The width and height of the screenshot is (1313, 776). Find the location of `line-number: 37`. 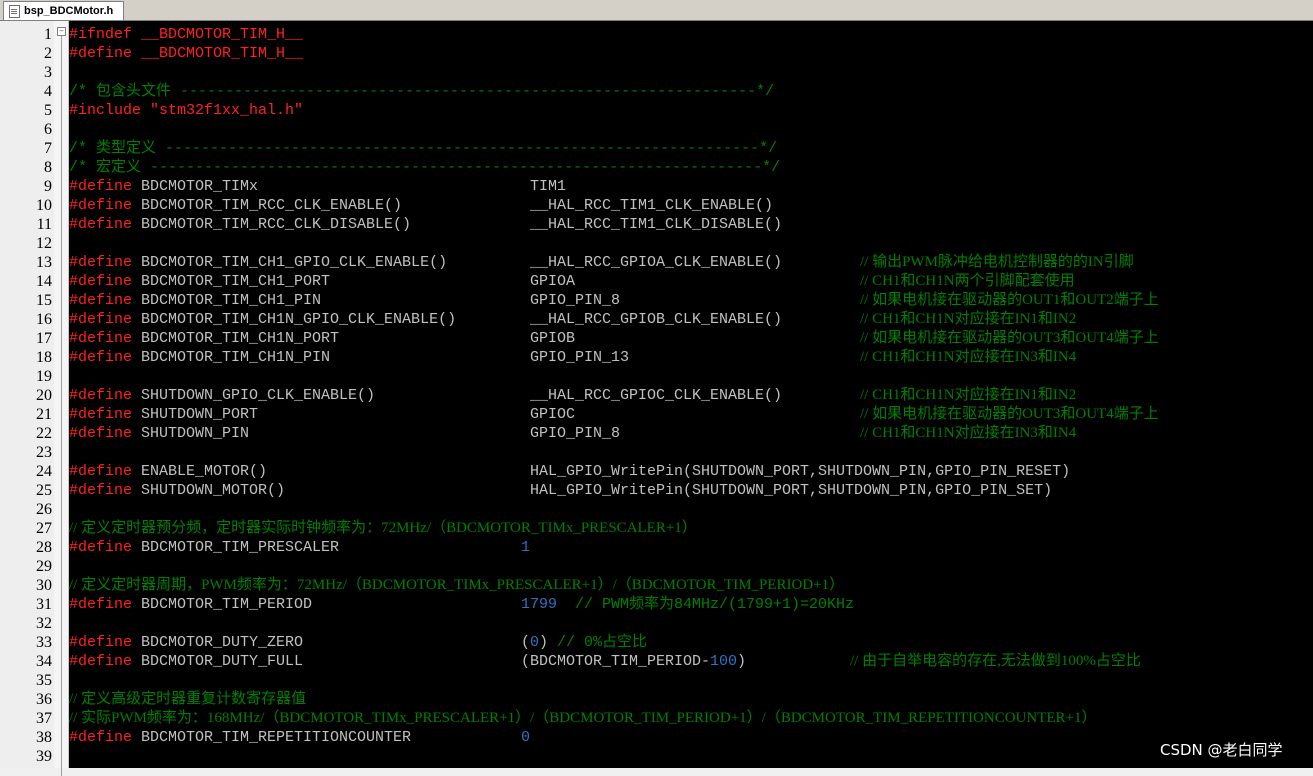

line-number: 37 is located at coordinates (44, 718).